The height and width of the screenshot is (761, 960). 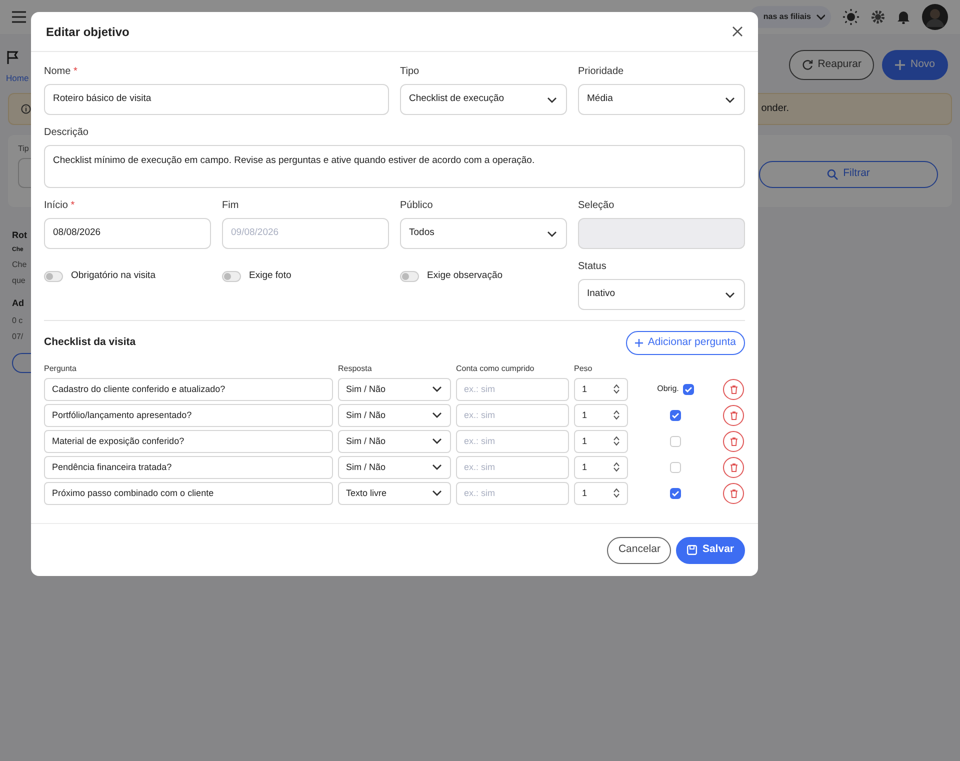 I want to click on field-label: Público, so click(x=417, y=206).